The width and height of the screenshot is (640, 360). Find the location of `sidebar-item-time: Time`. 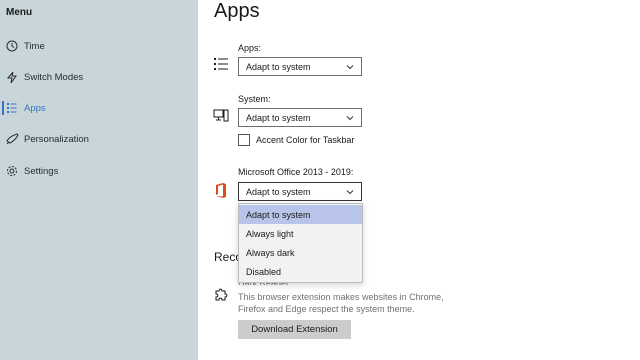

sidebar-item-time: Time is located at coordinates (99, 46).